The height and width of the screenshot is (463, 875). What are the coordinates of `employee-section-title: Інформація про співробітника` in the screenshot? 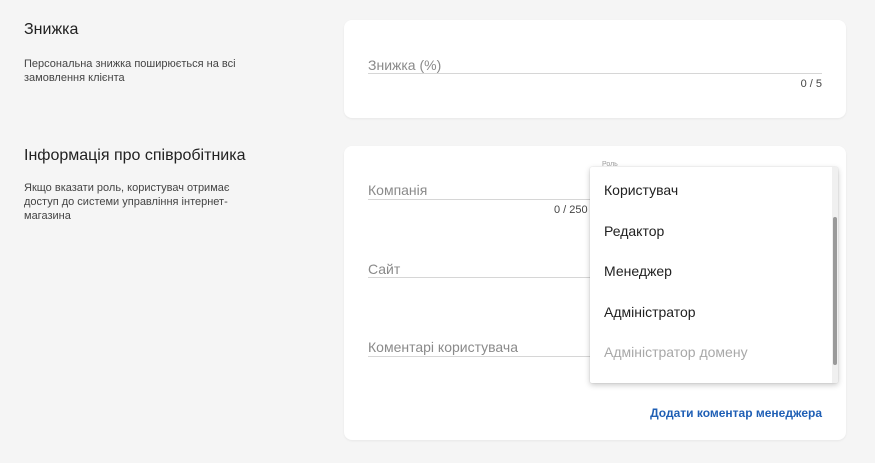 It's located at (135, 155).